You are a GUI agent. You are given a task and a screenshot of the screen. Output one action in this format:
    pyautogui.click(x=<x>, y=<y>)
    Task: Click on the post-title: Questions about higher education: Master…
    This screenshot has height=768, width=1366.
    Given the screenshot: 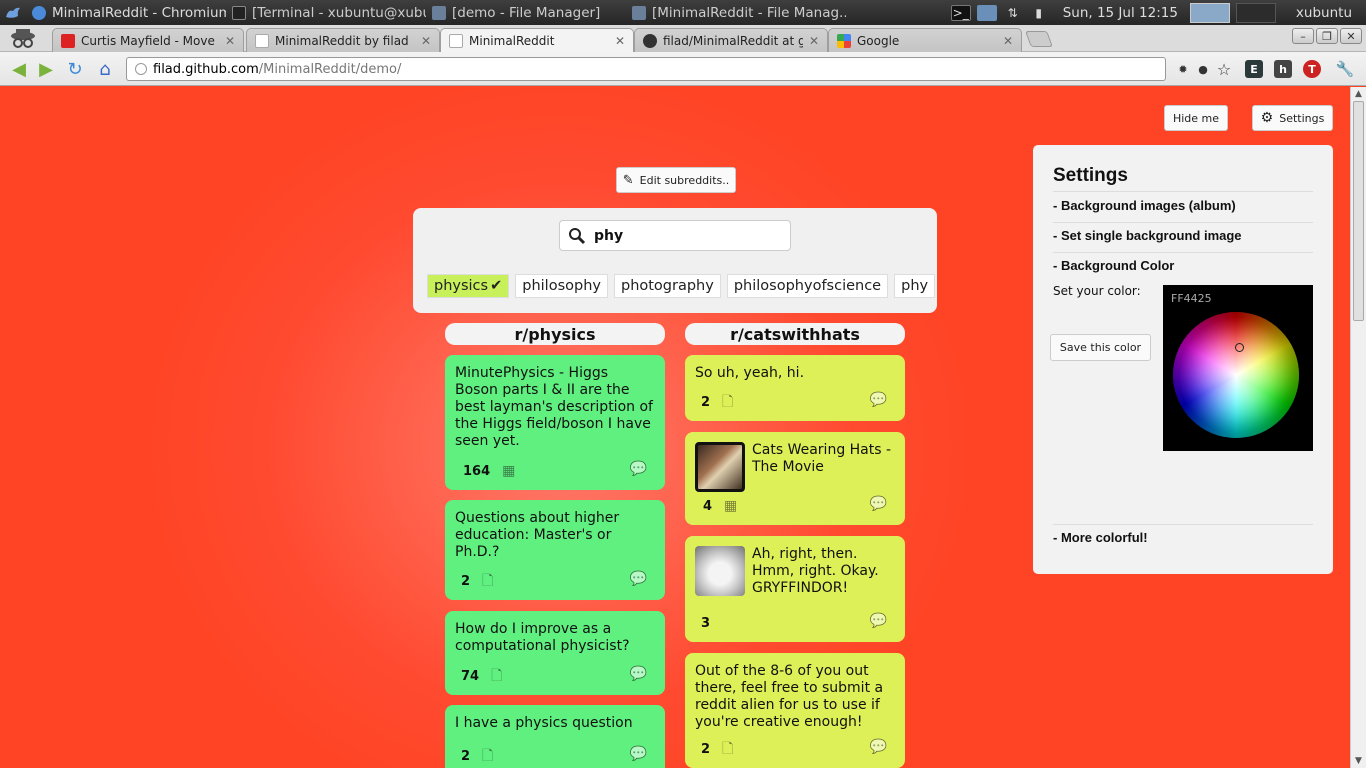 What is the action you would take?
    pyautogui.click(x=555, y=535)
    